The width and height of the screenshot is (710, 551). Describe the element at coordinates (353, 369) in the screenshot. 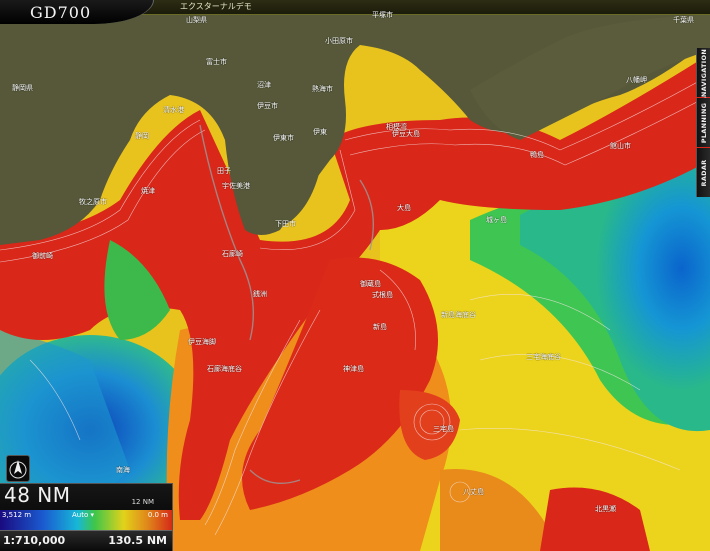

I see `place-label: 神津島` at that location.